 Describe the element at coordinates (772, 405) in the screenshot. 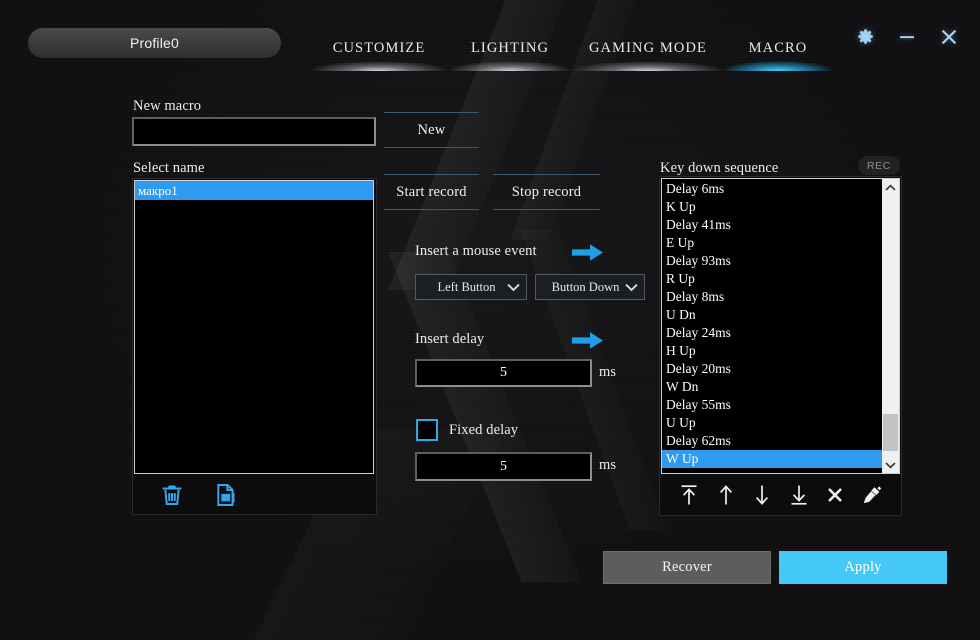

I see `list-item: Delay 55ms` at that location.